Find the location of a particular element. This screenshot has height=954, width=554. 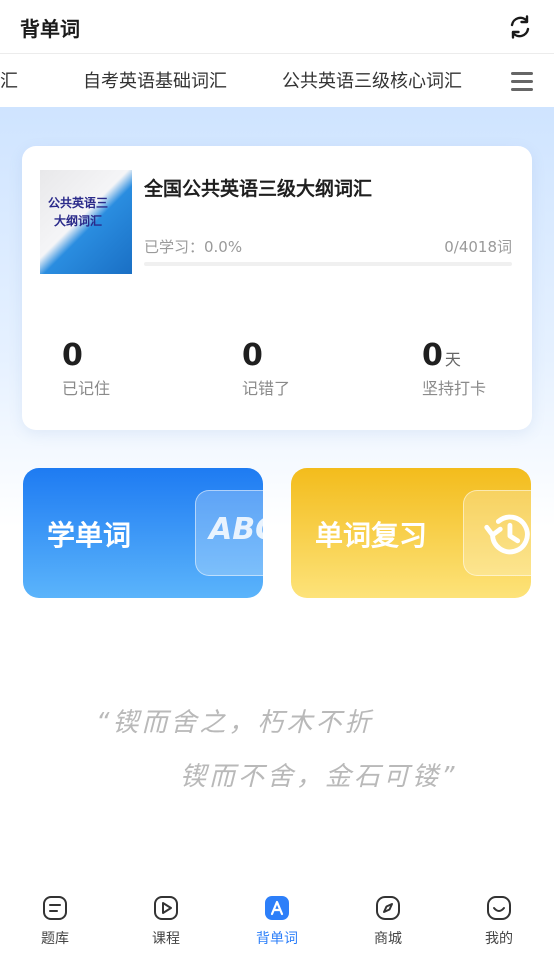

bottom-tab-bar: 题库 课程 背单词 商城 我的 is located at coordinates (277, 919).